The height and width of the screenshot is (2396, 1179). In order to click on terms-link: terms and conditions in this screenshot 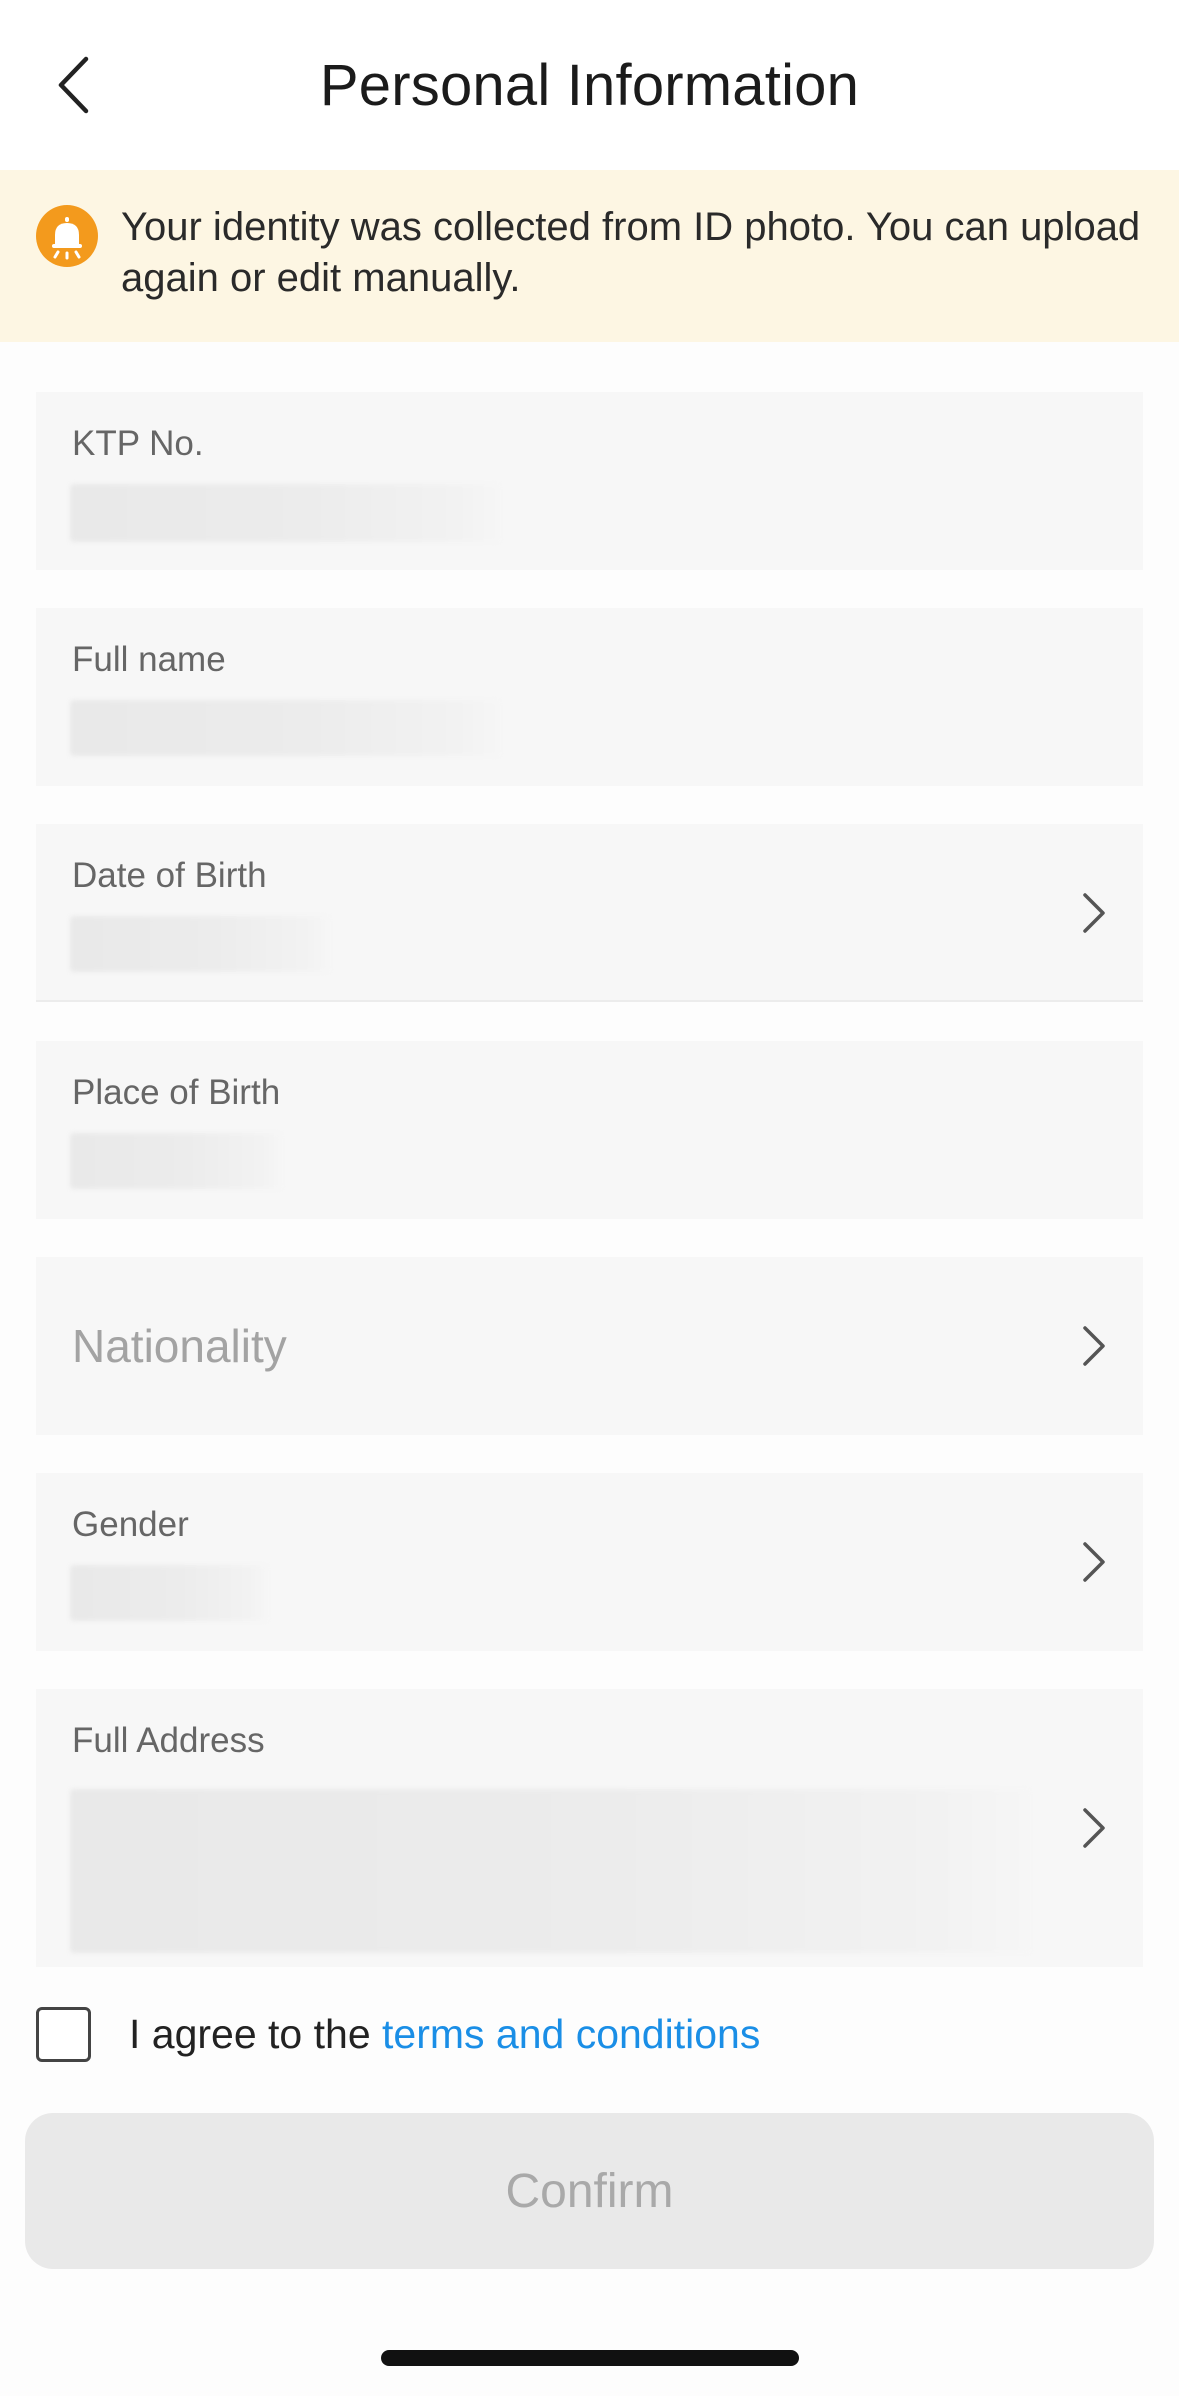, I will do `click(571, 2034)`.